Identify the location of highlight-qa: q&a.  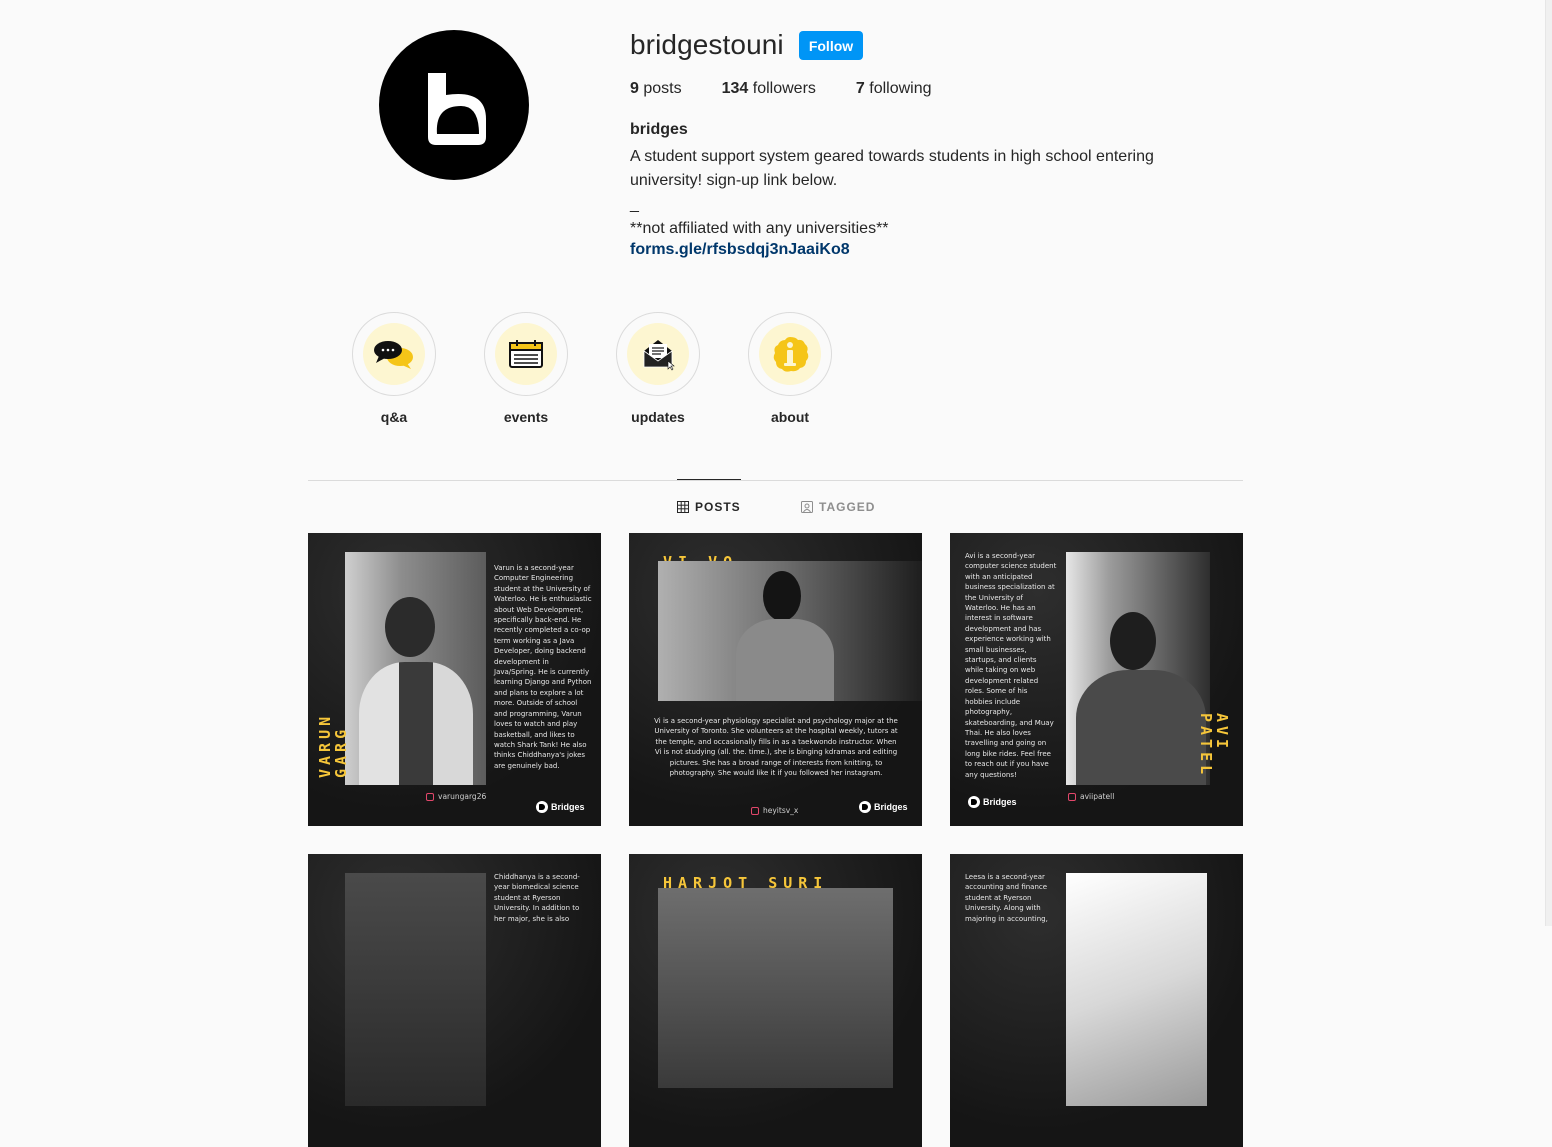
(394, 368).